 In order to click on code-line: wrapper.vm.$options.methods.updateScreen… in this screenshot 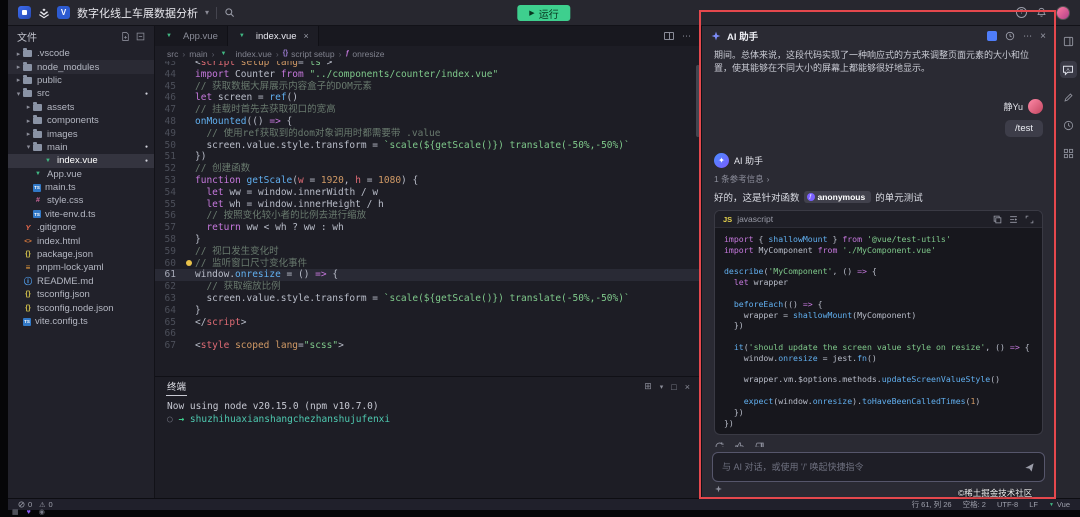, I will do `click(878, 379)`.